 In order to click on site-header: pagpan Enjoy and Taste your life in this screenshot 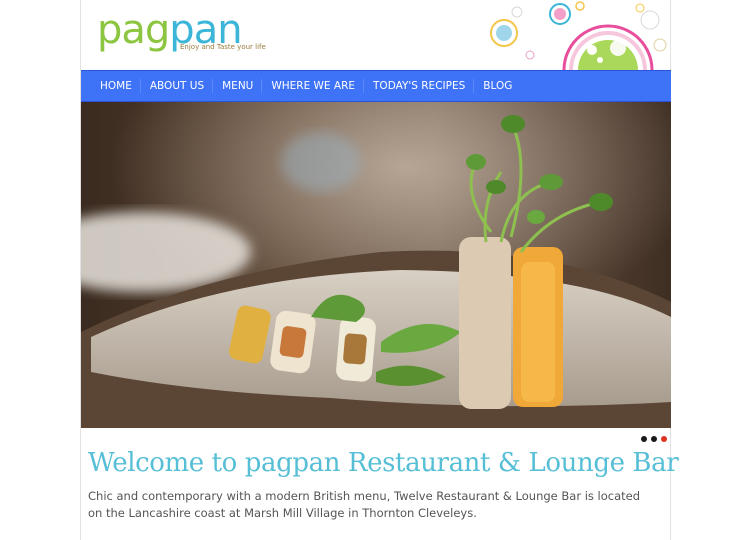, I will do `click(375, 35)`.